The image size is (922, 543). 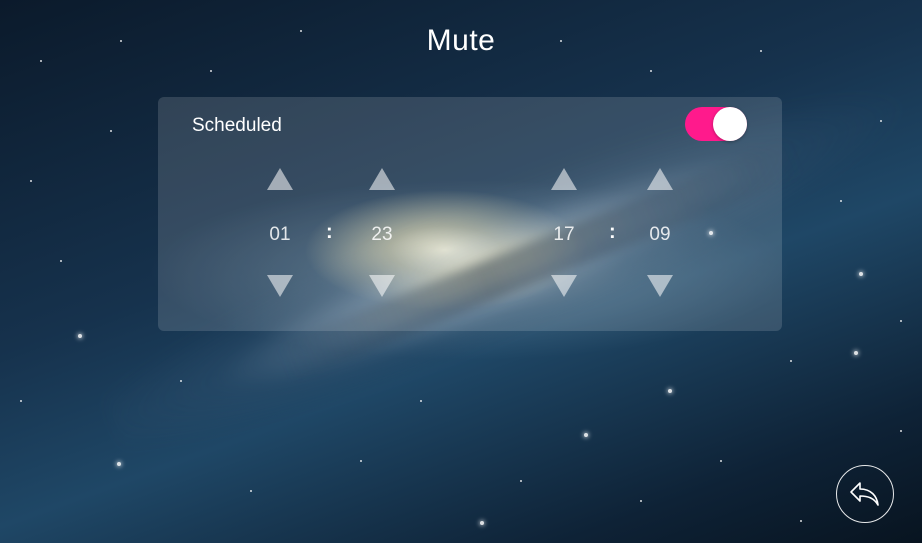 What do you see at coordinates (564, 234) in the screenshot?
I see `end-hour-value: 17` at bounding box center [564, 234].